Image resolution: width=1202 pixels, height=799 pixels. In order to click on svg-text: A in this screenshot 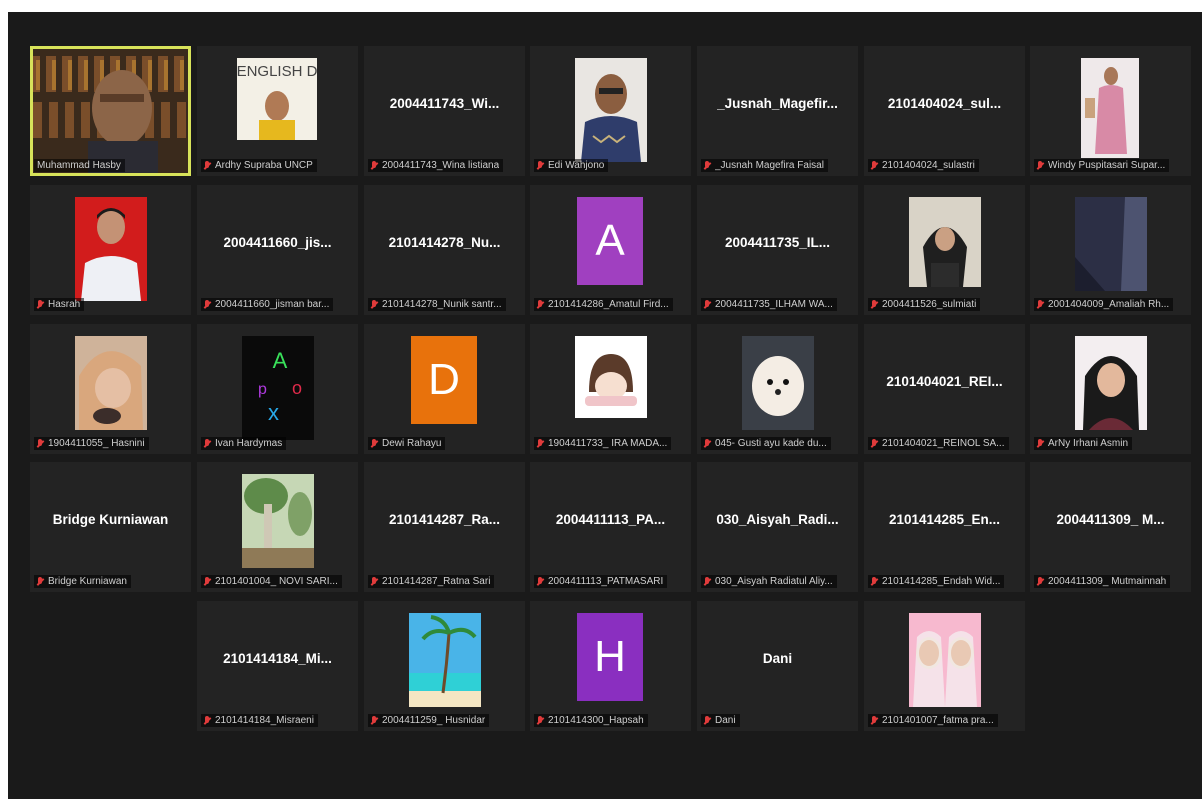, I will do `click(280, 360)`.